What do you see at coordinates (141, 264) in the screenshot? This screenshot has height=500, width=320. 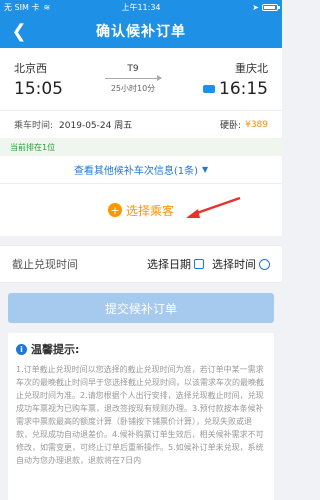 I see `deadline-row: 截止兑现时间 选择日期 选择时间` at bounding box center [141, 264].